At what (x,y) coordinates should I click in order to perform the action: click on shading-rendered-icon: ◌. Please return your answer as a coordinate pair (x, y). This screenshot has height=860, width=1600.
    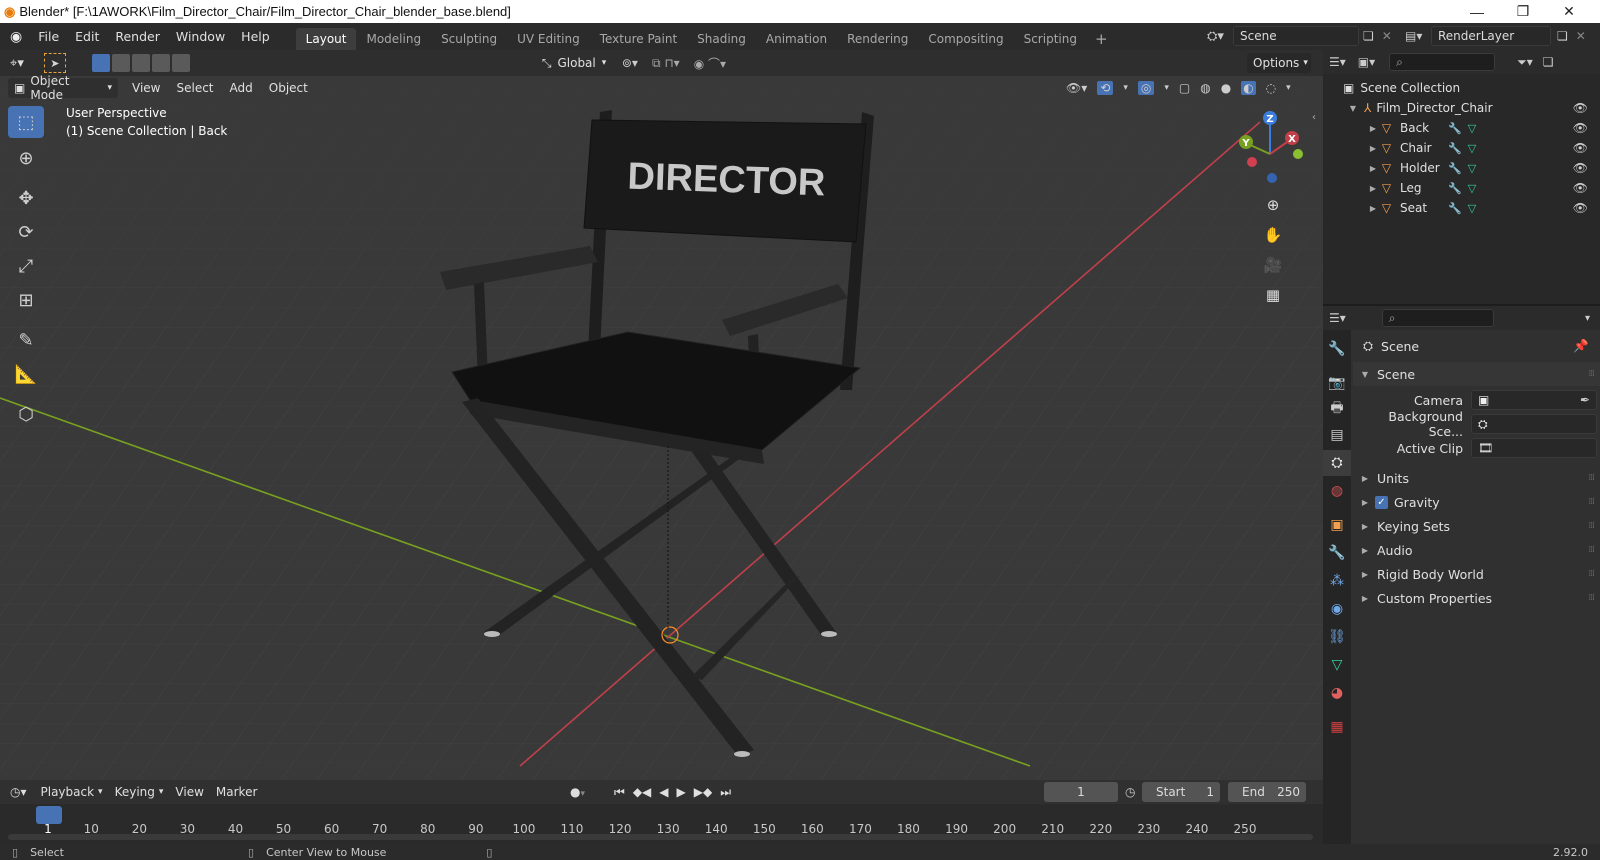
    Looking at the image, I should click on (1271, 88).